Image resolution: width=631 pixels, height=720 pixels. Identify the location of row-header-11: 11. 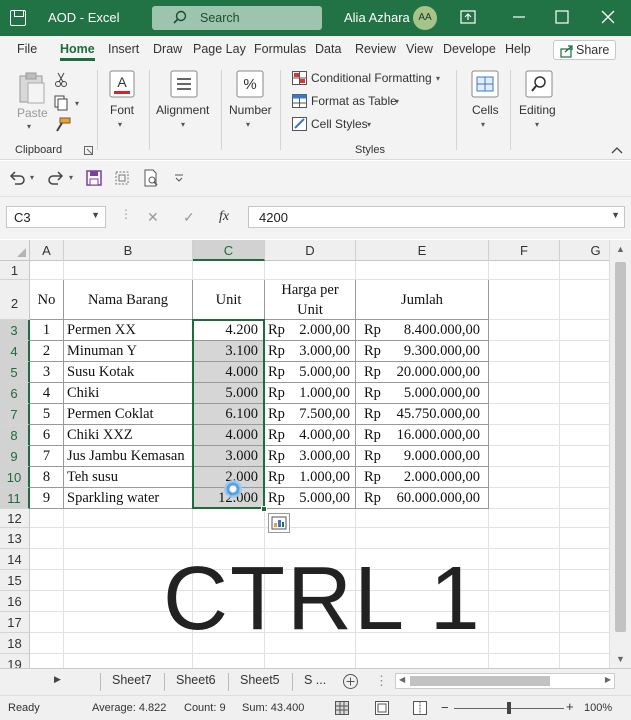
(15, 498).